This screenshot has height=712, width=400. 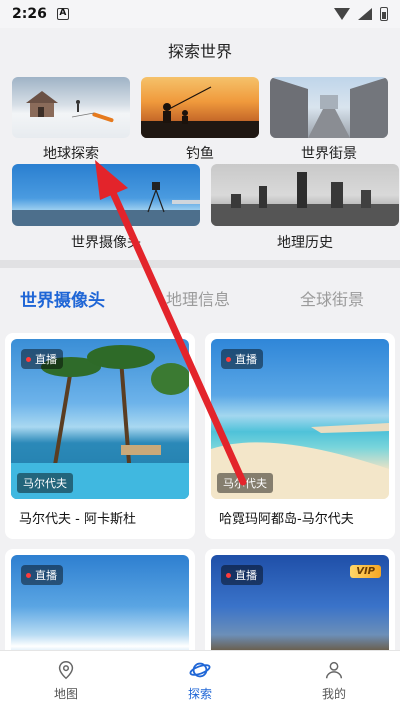 I want to click on tile-street-view-image, so click(x=329, y=107).